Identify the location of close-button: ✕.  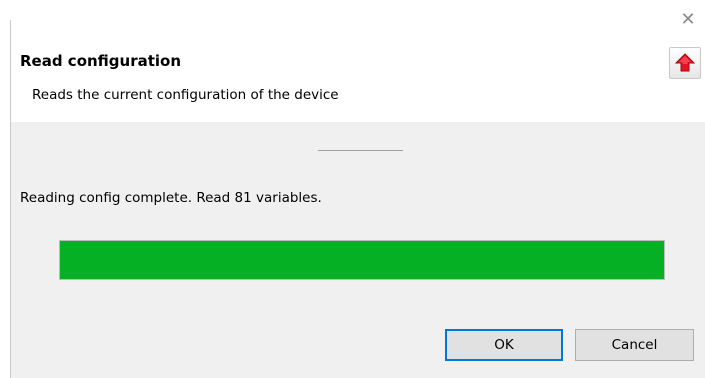
(688, 20).